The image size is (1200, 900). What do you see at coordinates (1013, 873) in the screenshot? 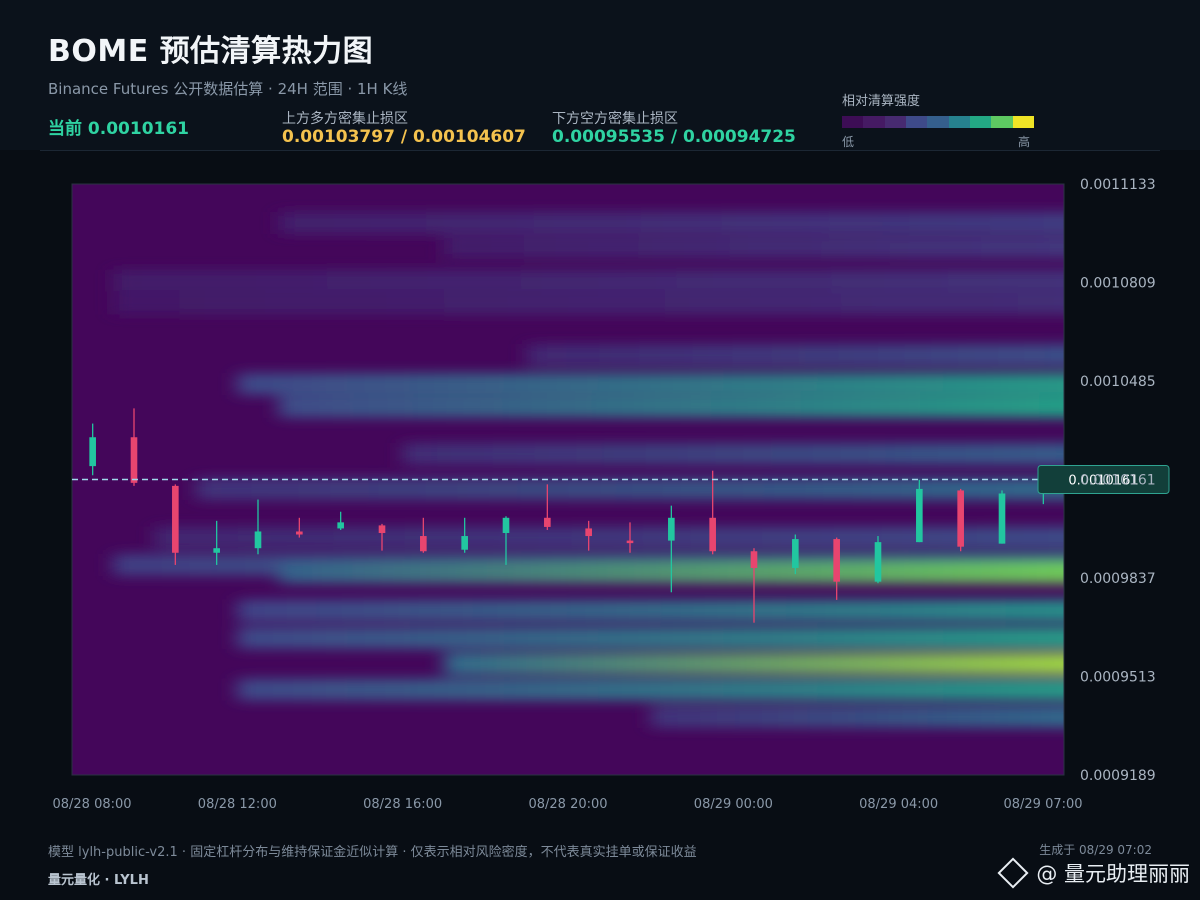
I see `diamond-logo-icon` at bounding box center [1013, 873].